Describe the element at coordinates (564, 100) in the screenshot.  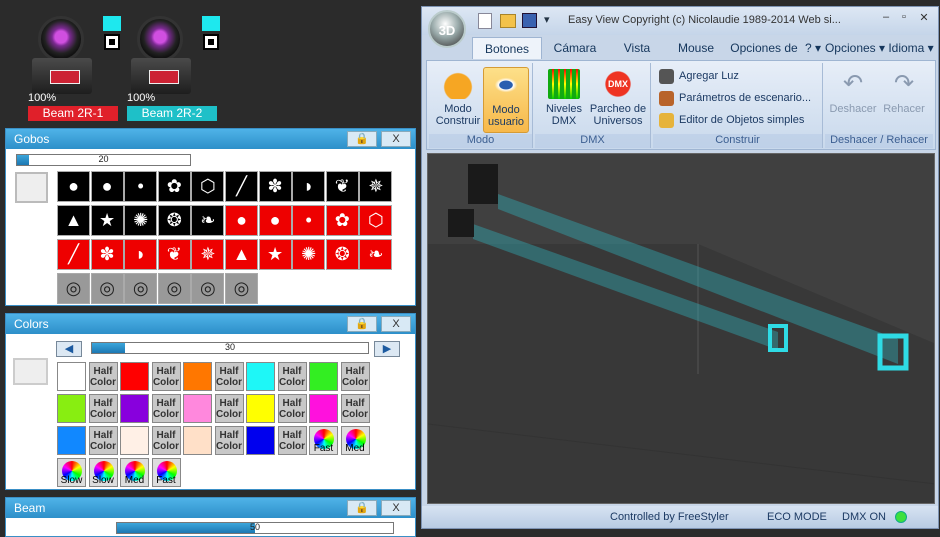
I see `niveles-dmx-button: Niveles DMX` at that location.